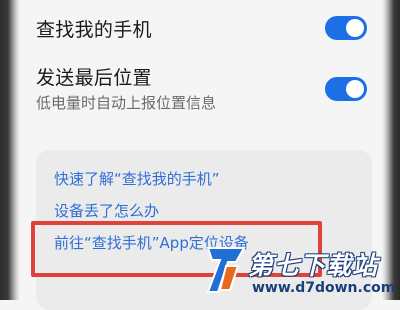  What do you see at coordinates (226, 270) in the screenshot?
I see `watermark-logo-icon` at bounding box center [226, 270].